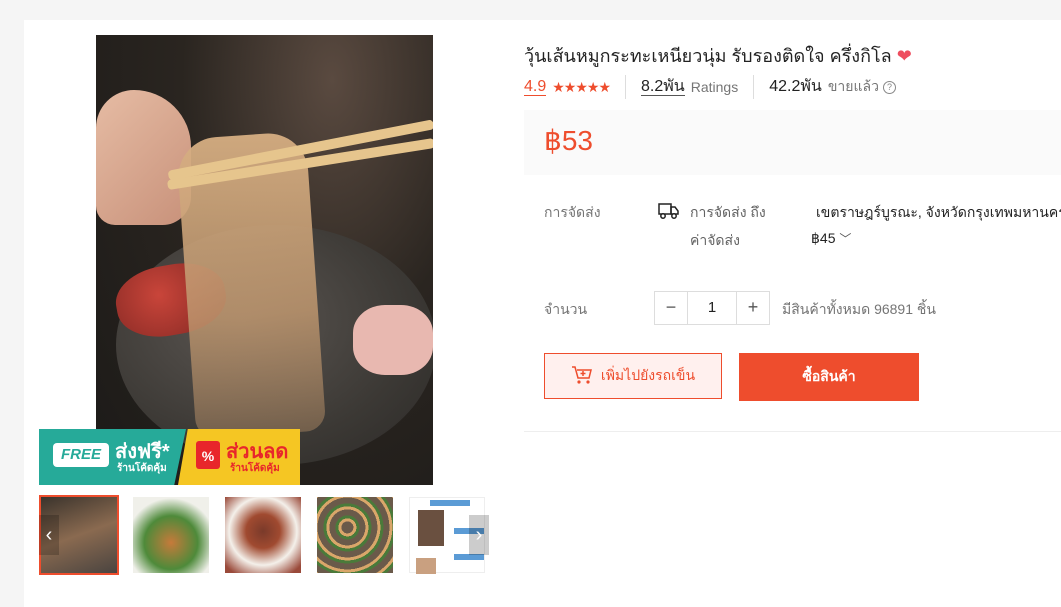 The image size is (1061, 607). Describe the element at coordinates (728, 212) in the screenshot. I see `shipping-to-label: การจัดส่ง ถึง` at that location.